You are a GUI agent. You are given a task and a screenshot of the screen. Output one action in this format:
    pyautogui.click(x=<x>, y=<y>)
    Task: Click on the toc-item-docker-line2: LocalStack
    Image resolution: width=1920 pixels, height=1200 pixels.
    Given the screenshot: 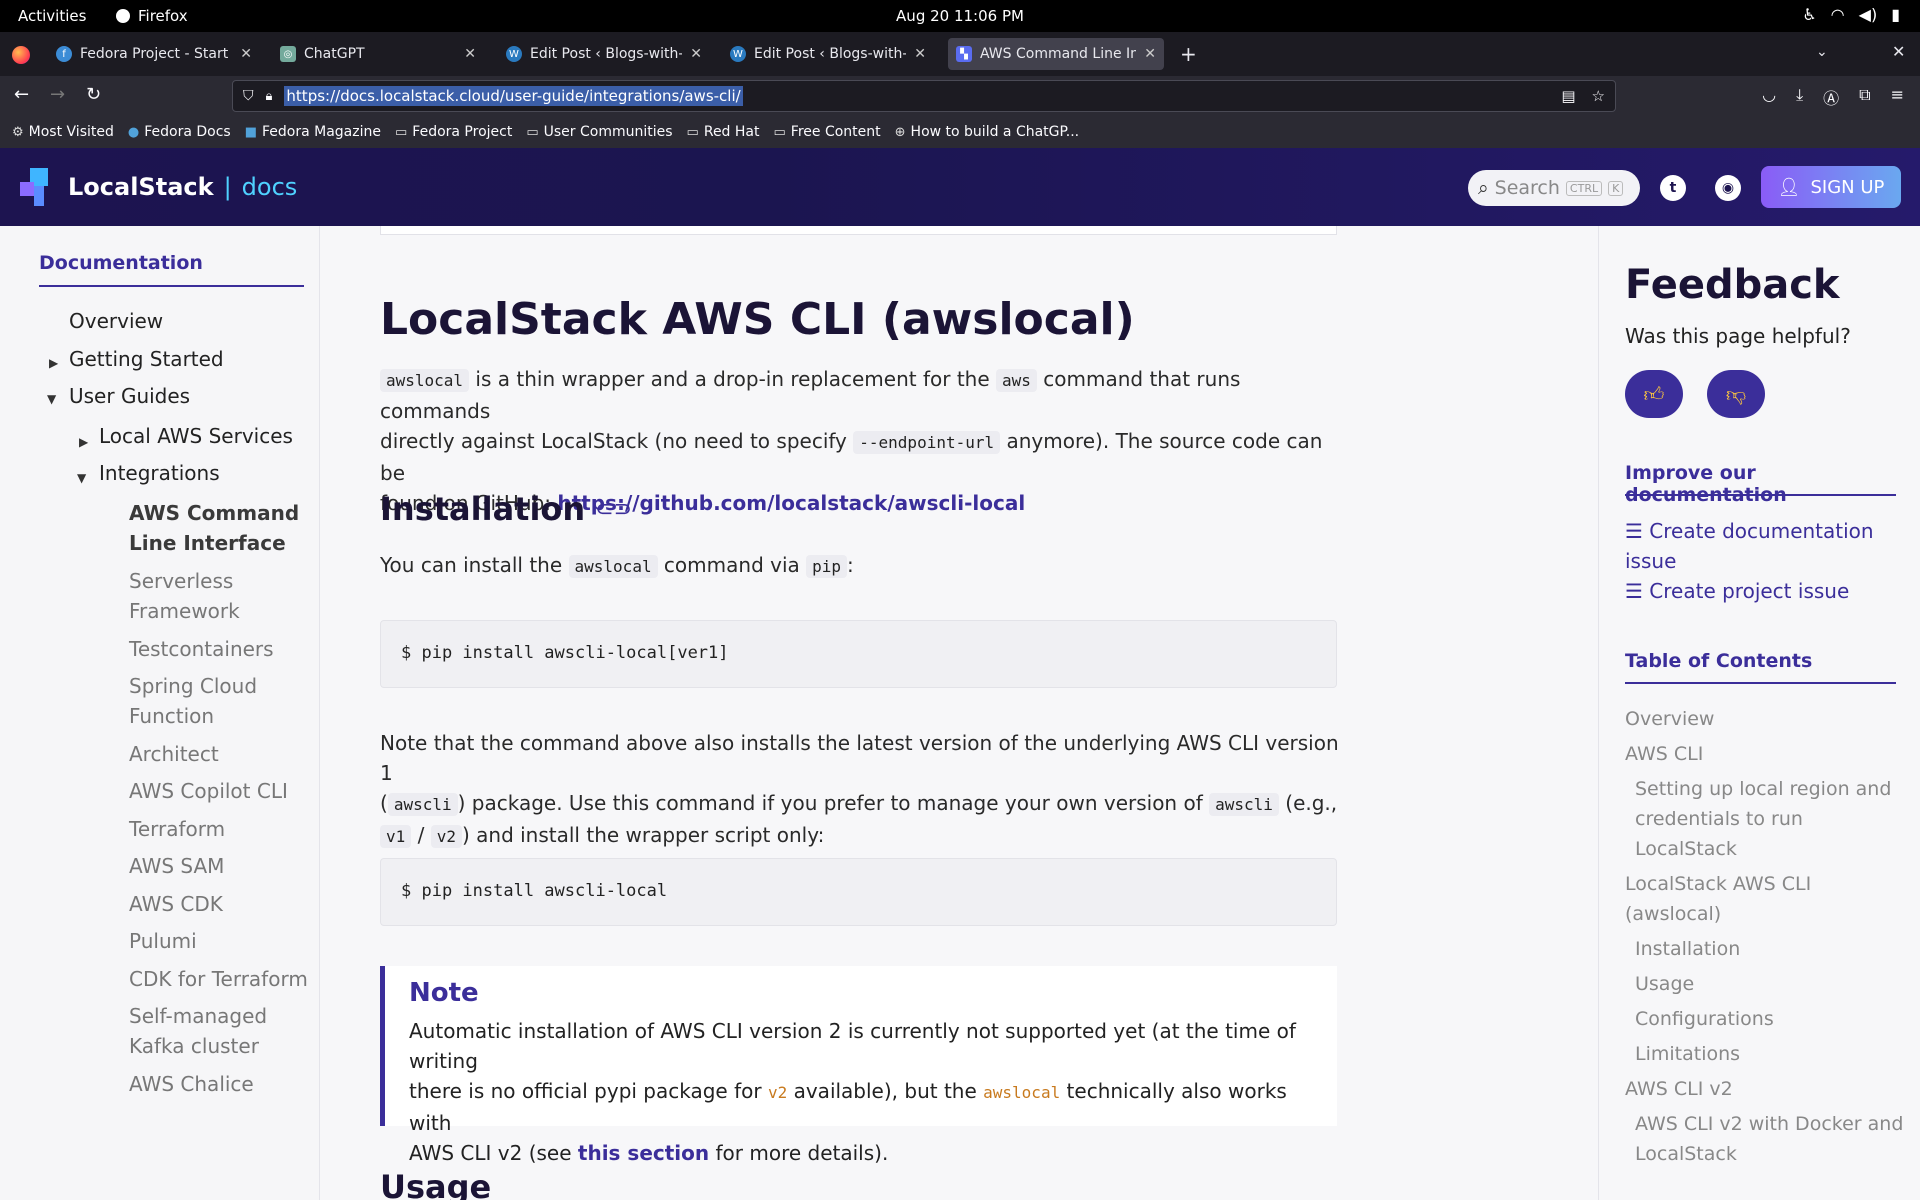 What is the action you would take?
    pyautogui.click(x=1770, y=1154)
    